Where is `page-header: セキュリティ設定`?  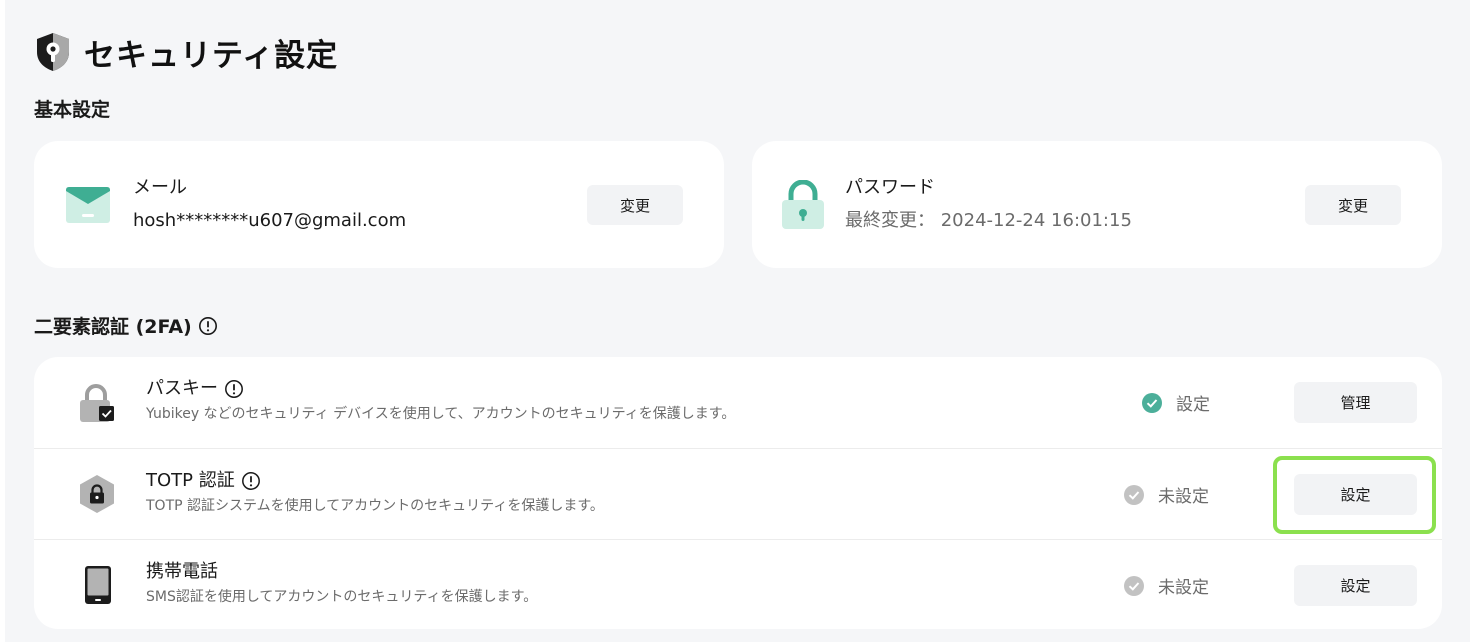
page-header: セキュリティ設定 is located at coordinates (186, 52).